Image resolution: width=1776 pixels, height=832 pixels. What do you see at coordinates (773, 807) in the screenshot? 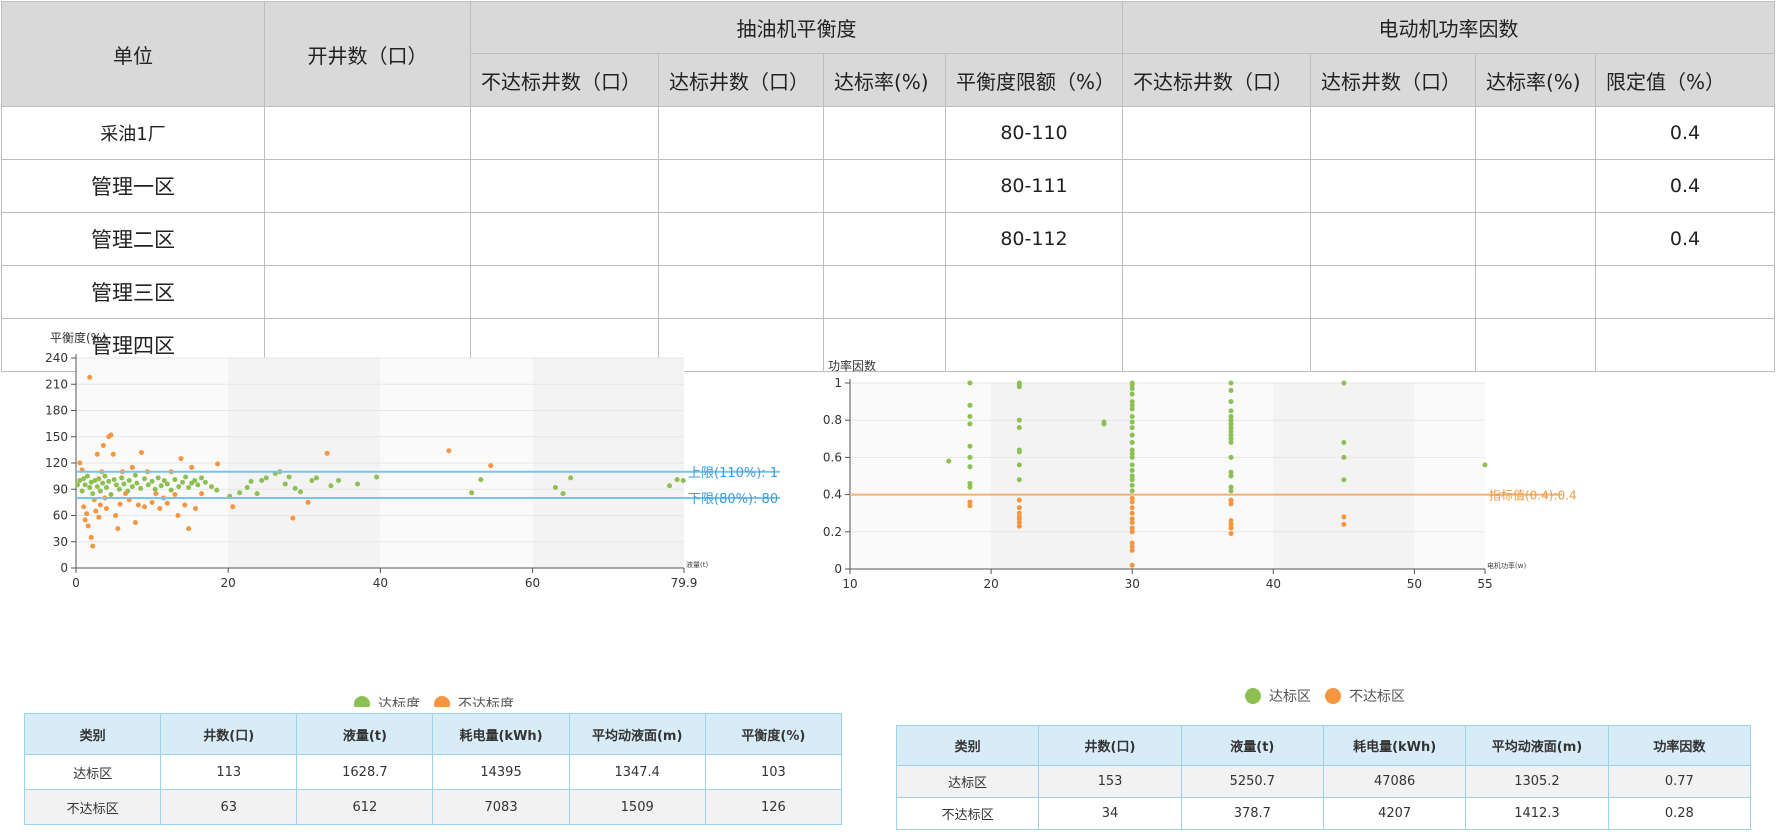
I see `cell: 126` at bounding box center [773, 807].